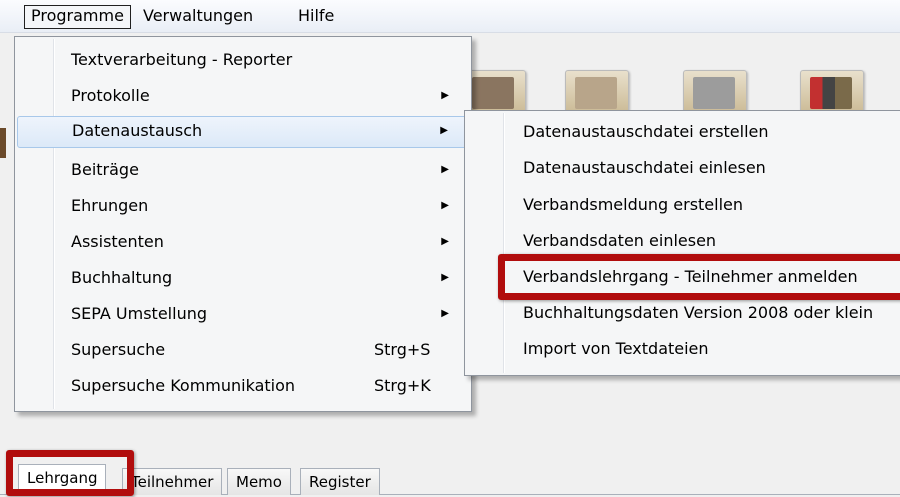 Image resolution: width=900 pixels, height=497 pixels. Describe the element at coordinates (118, 349) in the screenshot. I see `menu-item-label: Supersuche` at that location.